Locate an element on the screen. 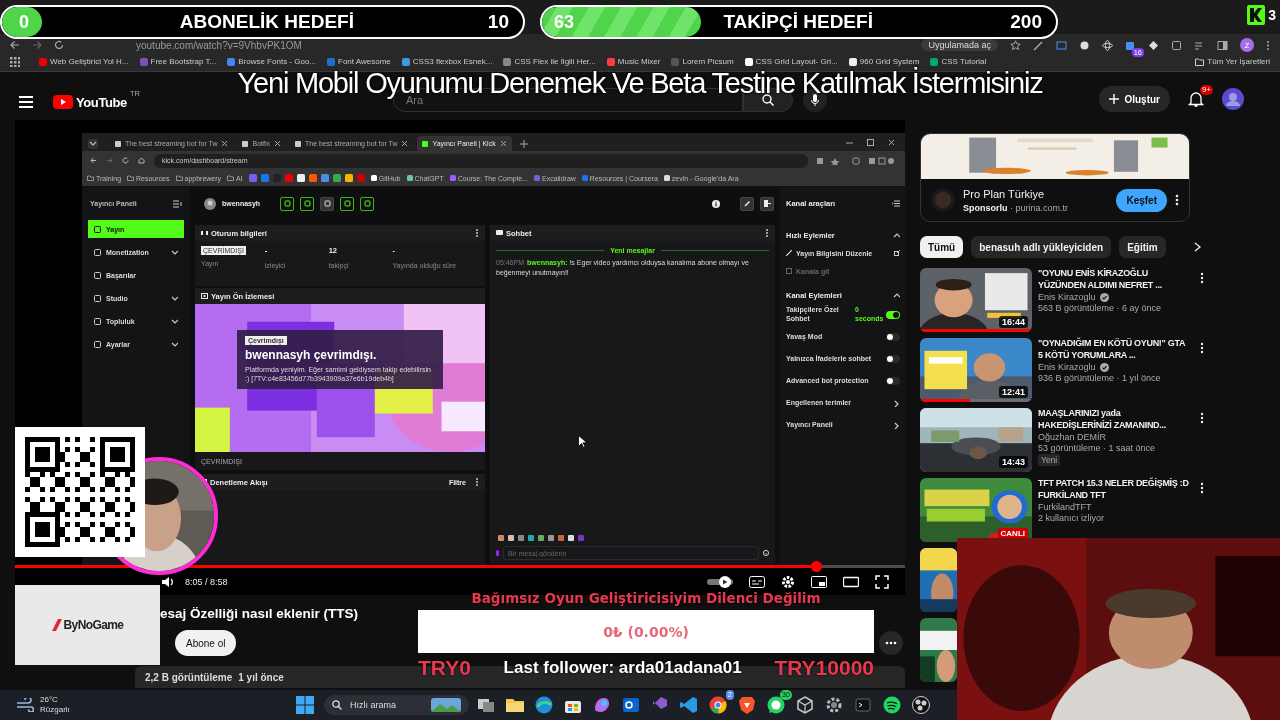 Image resolution: width=1280 pixels, height=720 pixels. chat-bubble-icon is located at coordinates (776, 705).